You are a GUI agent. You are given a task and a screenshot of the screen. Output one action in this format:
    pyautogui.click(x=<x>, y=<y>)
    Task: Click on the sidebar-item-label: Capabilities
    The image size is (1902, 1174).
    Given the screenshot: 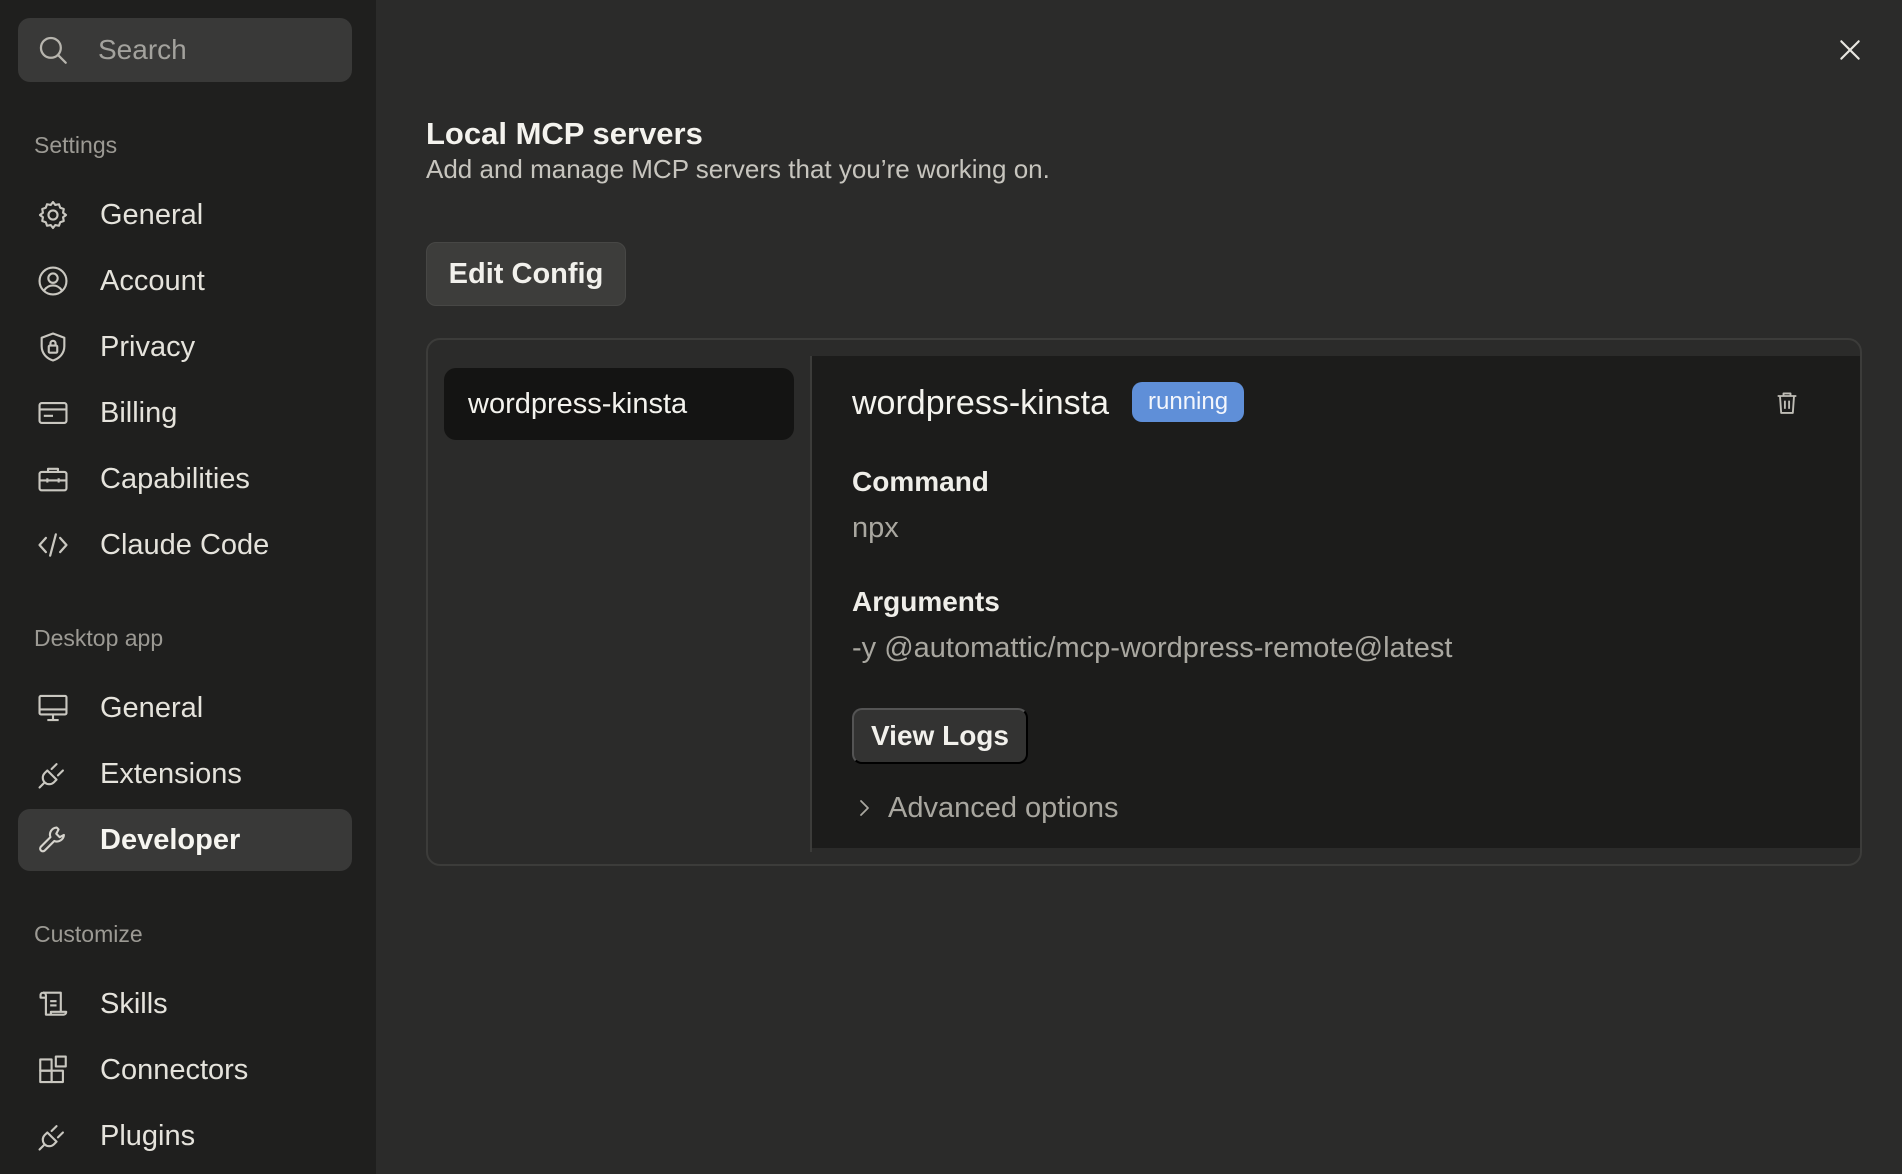 What is the action you would take?
    pyautogui.click(x=175, y=478)
    